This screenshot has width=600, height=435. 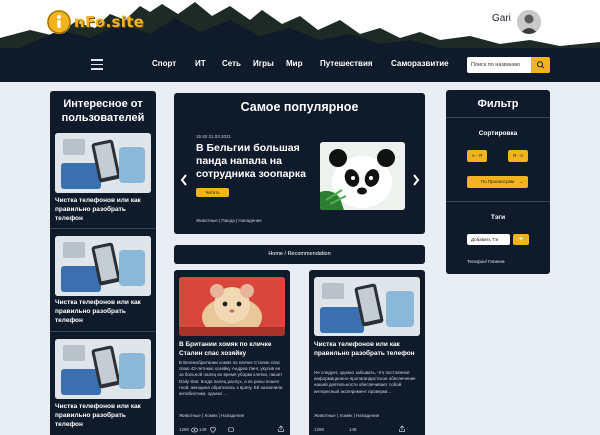 What do you see at coordinates (521, 181) in the screenshot?
I see `chevron-down-icon: ⌄` at bounding box center [521, 181].